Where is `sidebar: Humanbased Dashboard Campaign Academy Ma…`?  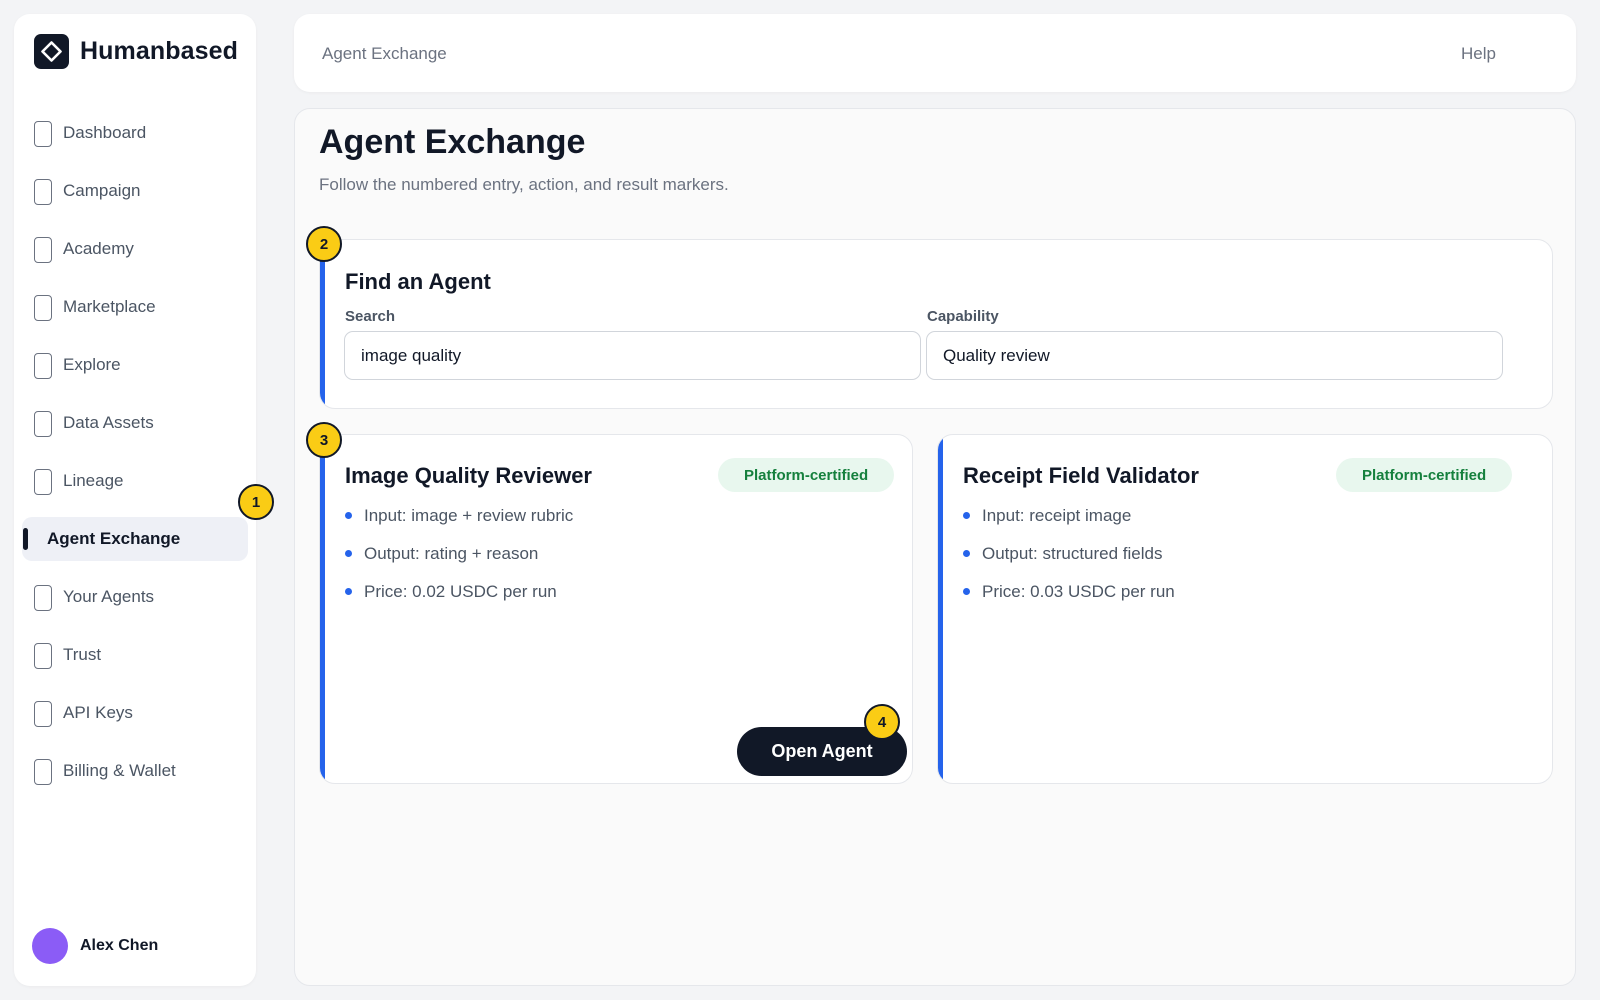
sidebar: Humanbased Dashboard Campaign Academy Ma… is located at coordinates (135, 500).